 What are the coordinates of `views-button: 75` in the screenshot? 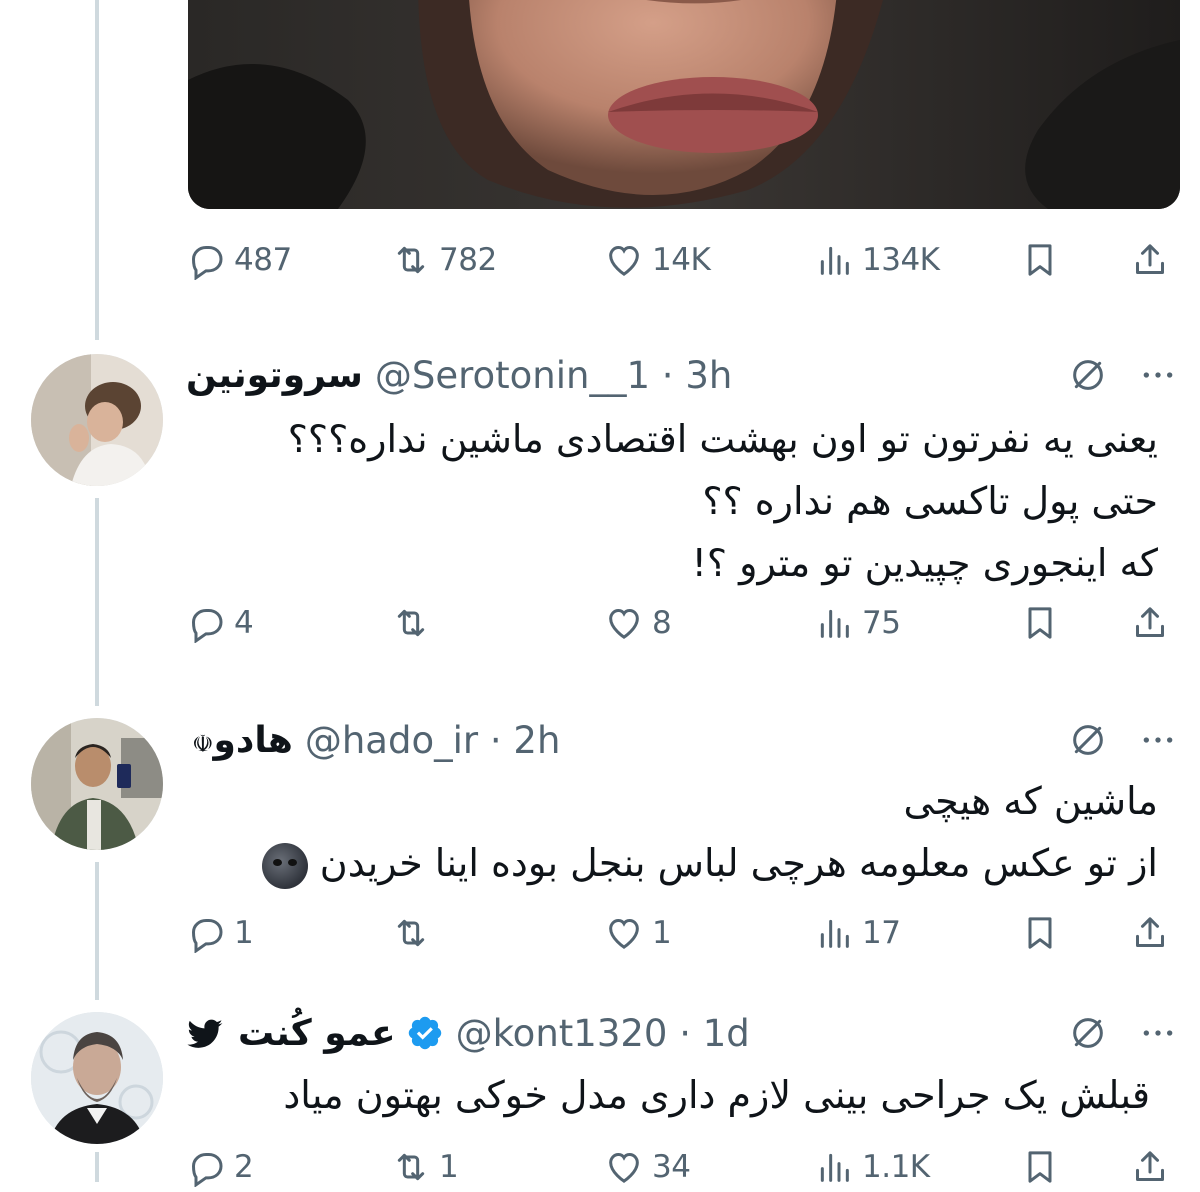 It's located at (857, 623).